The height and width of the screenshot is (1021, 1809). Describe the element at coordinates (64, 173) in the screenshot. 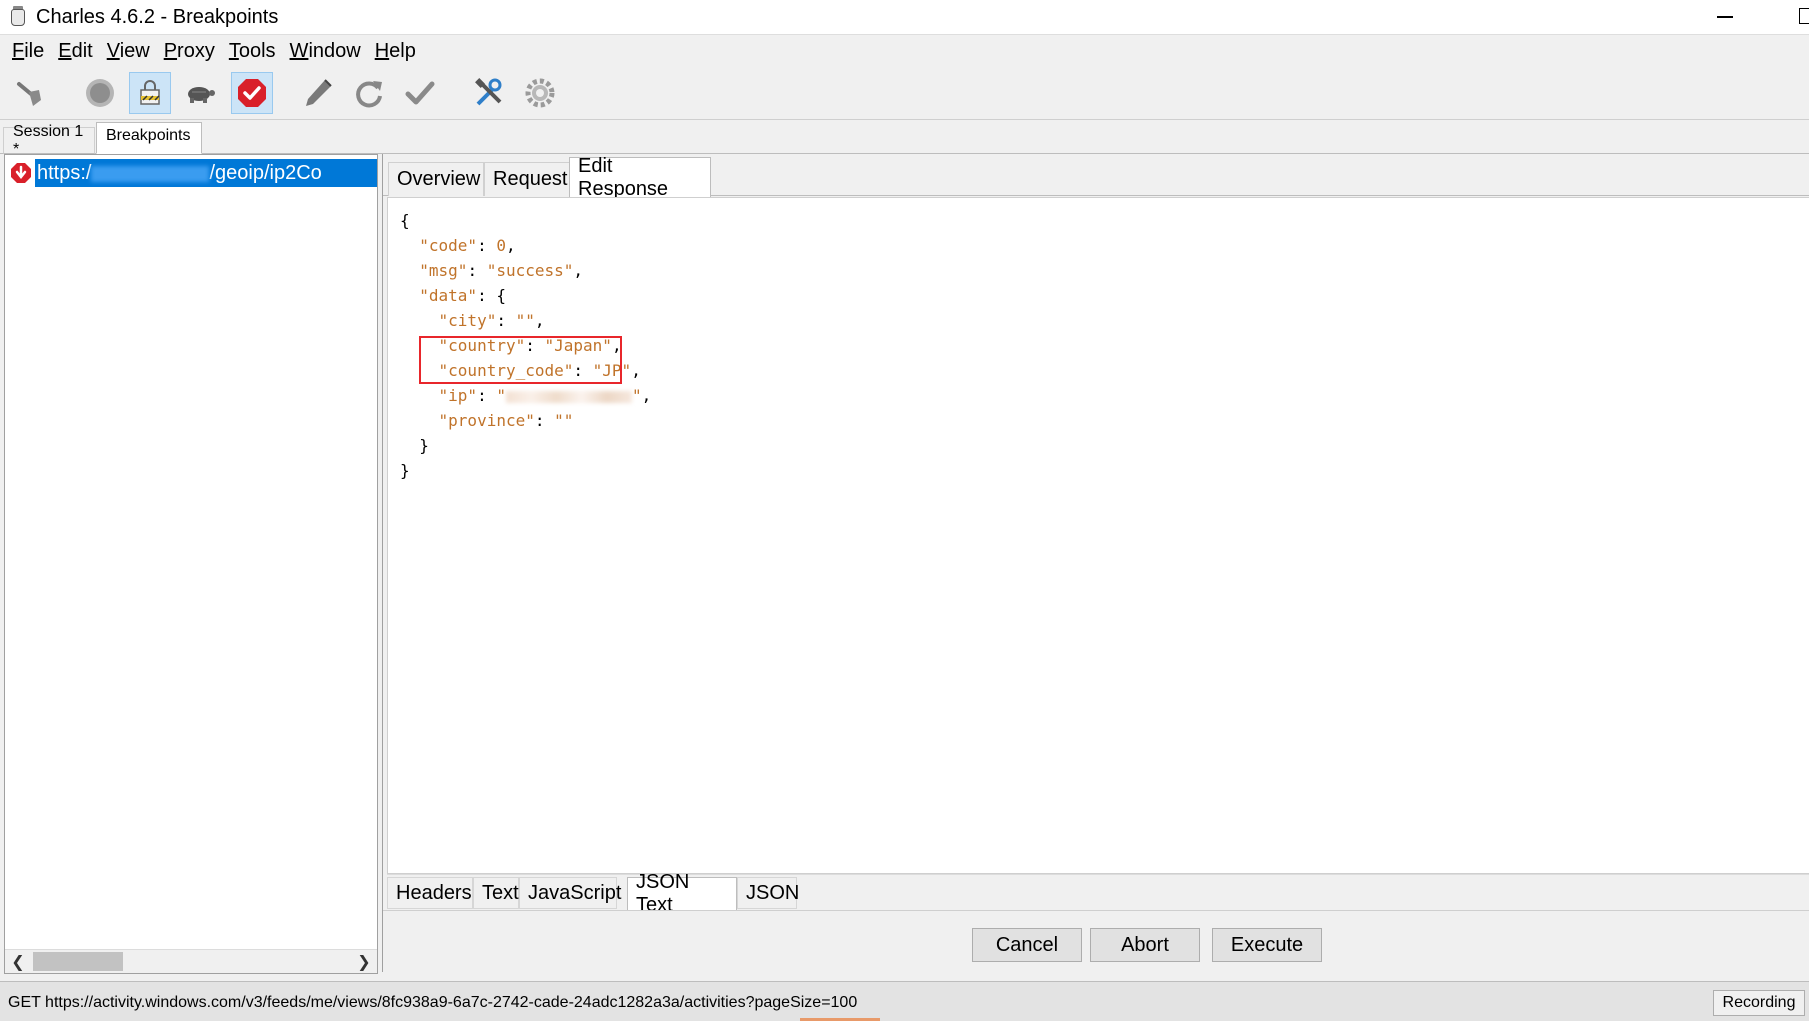

I see `url-prefix: https:/` at that location.